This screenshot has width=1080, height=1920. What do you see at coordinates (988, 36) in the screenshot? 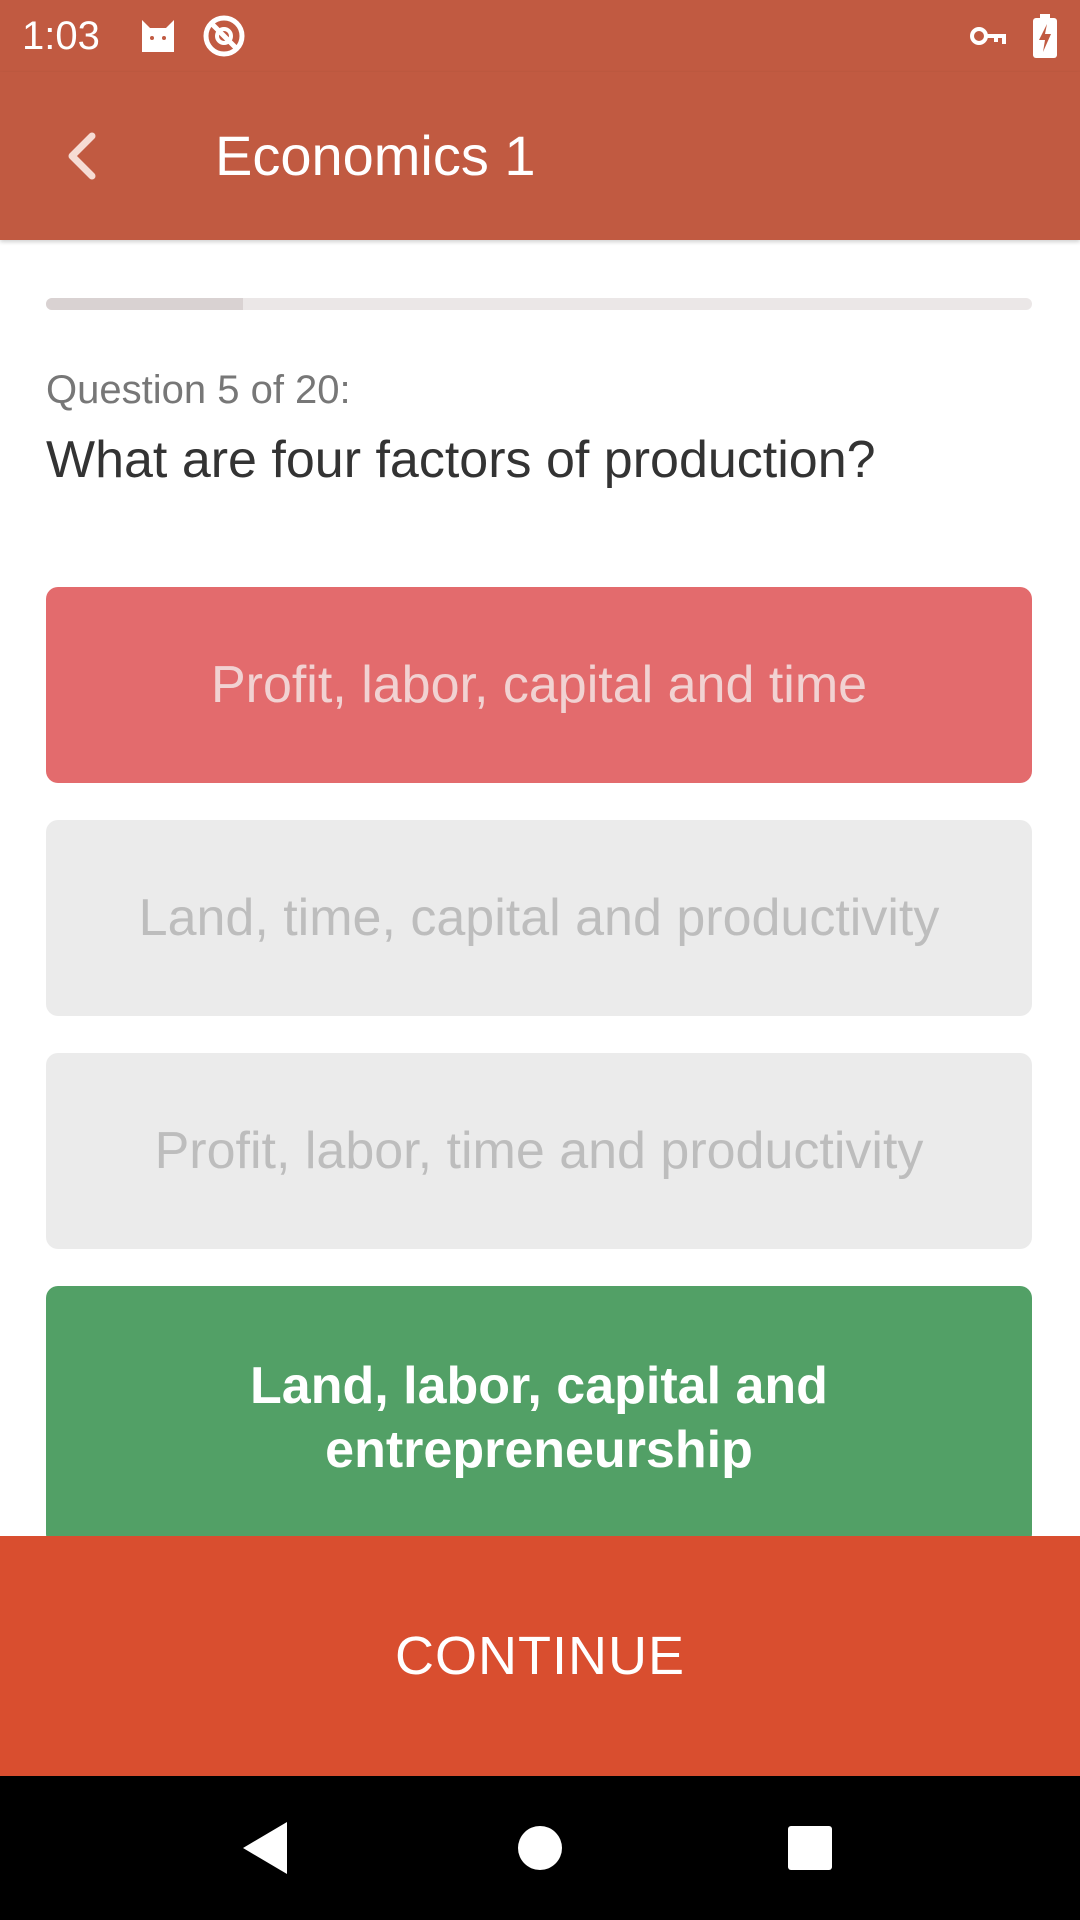
I see `vpn-key-icon` at bounding box center [988, 36].